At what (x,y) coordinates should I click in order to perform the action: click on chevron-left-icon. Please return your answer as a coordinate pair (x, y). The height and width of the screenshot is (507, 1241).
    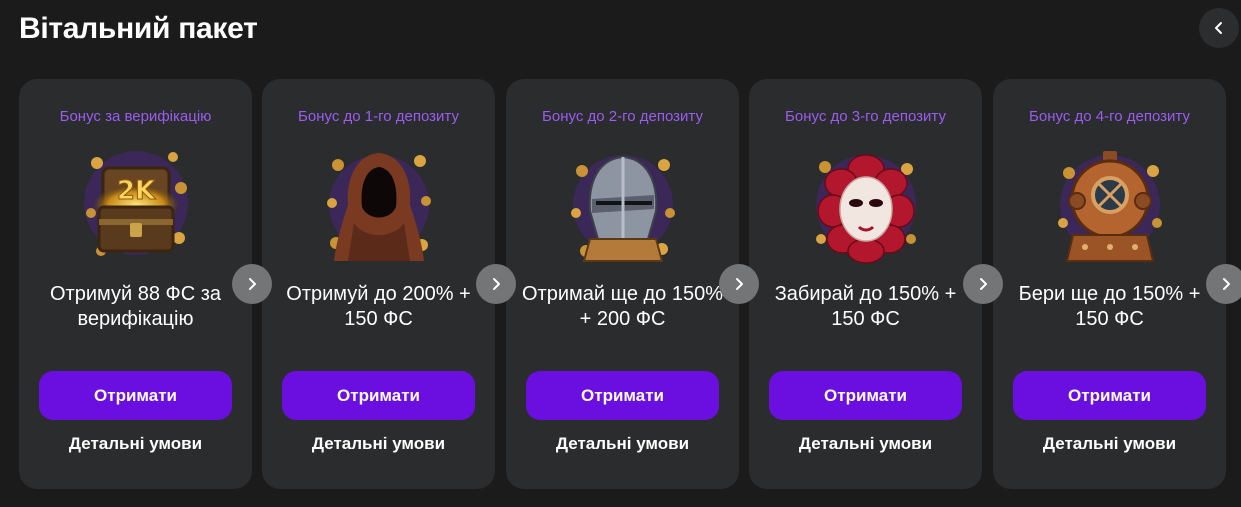
    Looking at the image, I should click on (1218, 28).